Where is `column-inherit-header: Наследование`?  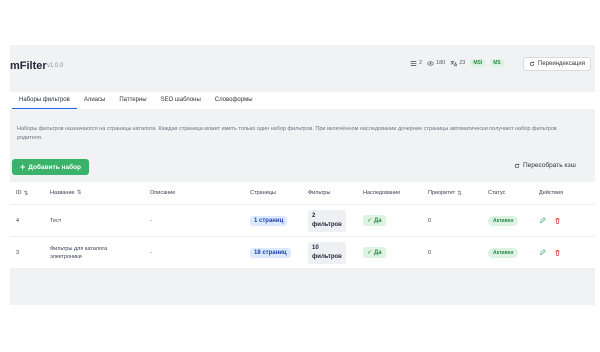
column-inherit-header: Наследование is located at coordinates (382, 193).